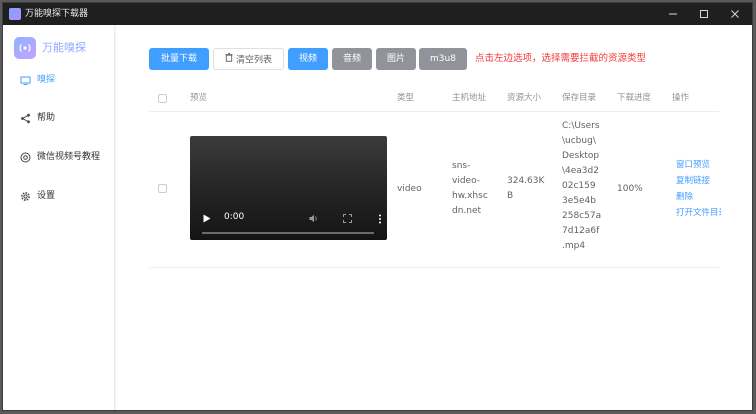 This screenshot has height=414, width=756. I want to click on filter-audio-button: 音频, so click(352, 59).